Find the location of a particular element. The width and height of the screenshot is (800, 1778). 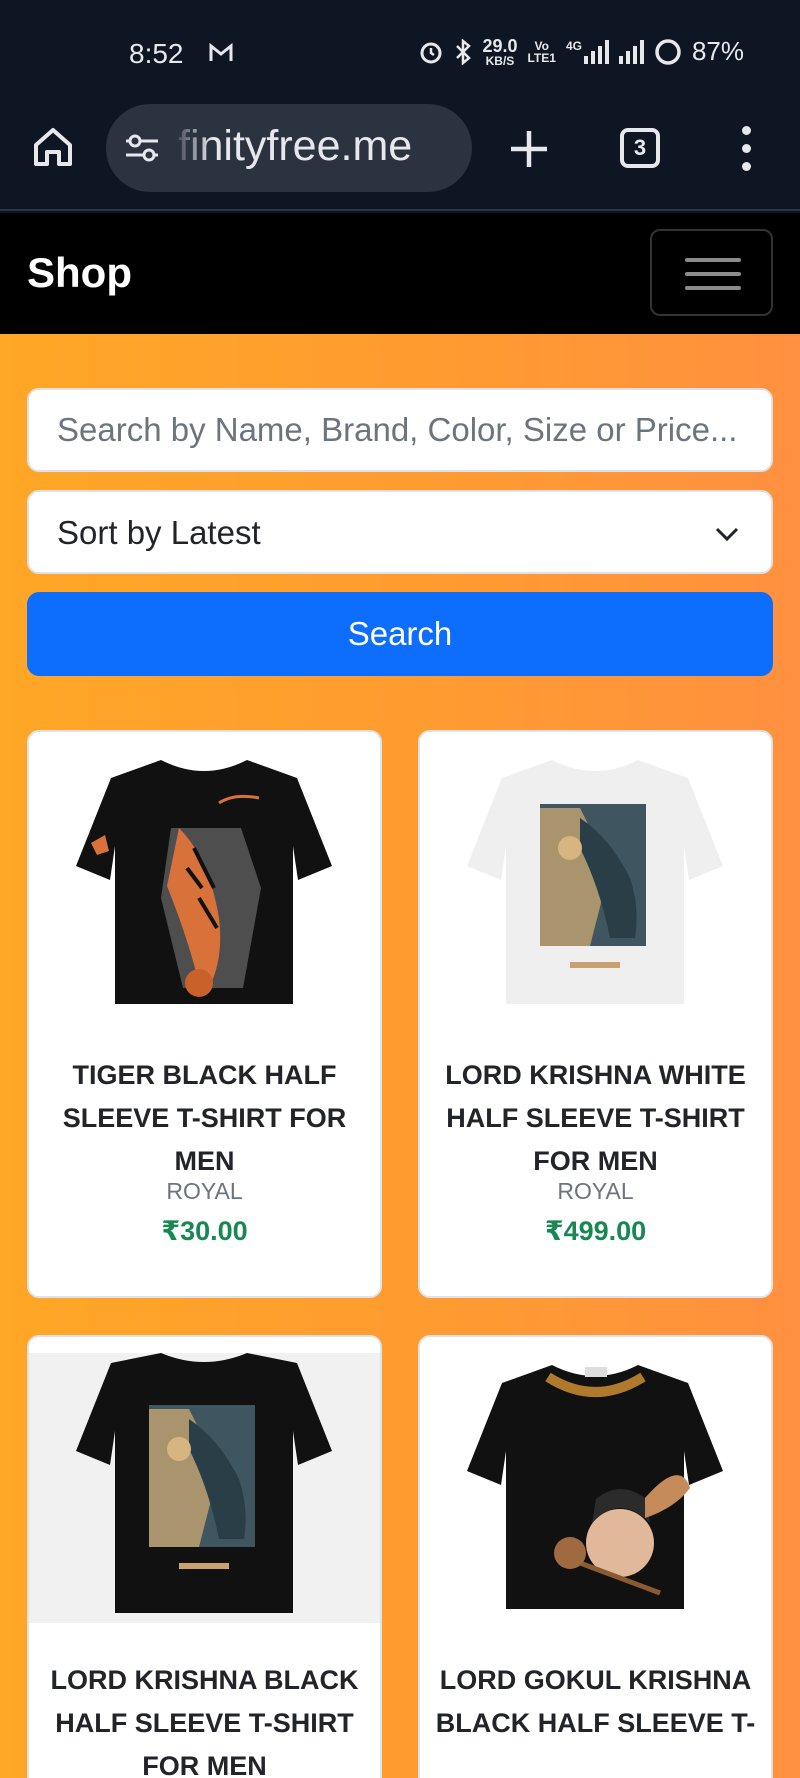

product-card: LORD GOKUL KRISHNA BLACK HALF SLEEVE T- is located at coordinates (595, 1556).